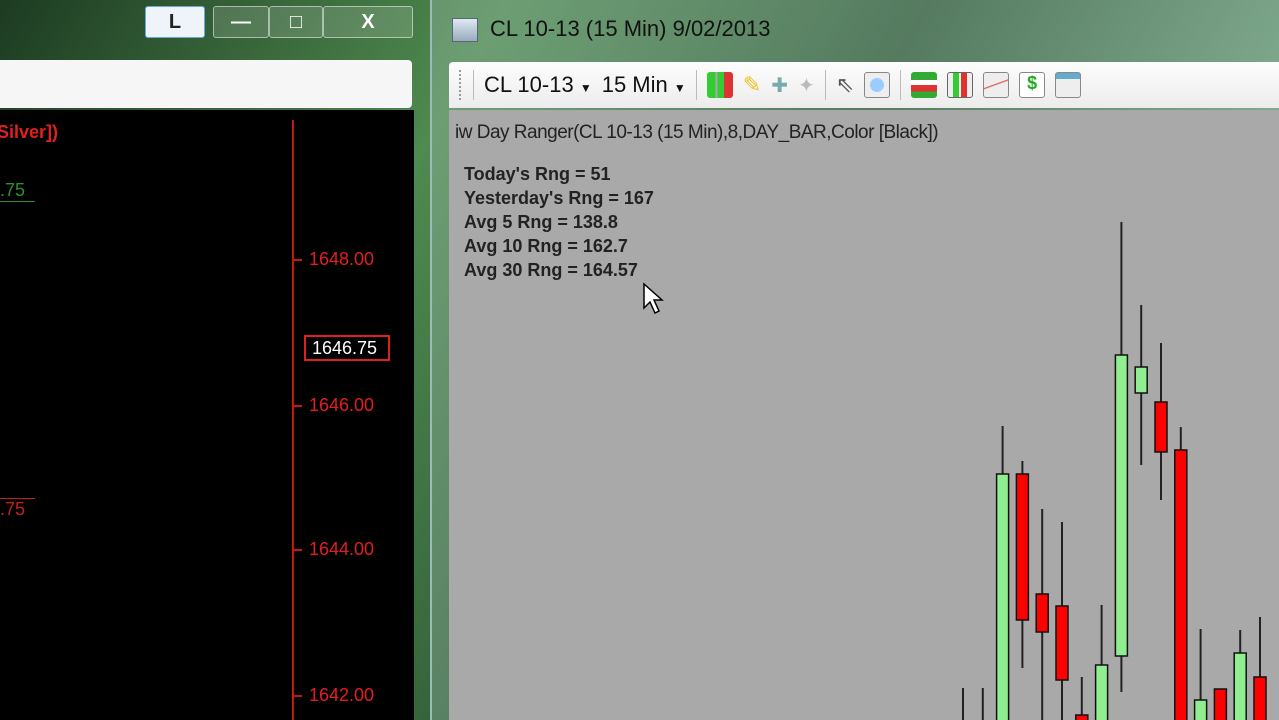  What do you see at coordinates (347, 348) in the screenshot?
I see `current-price-marker: 1646.75` at bounding box center [347, 348].